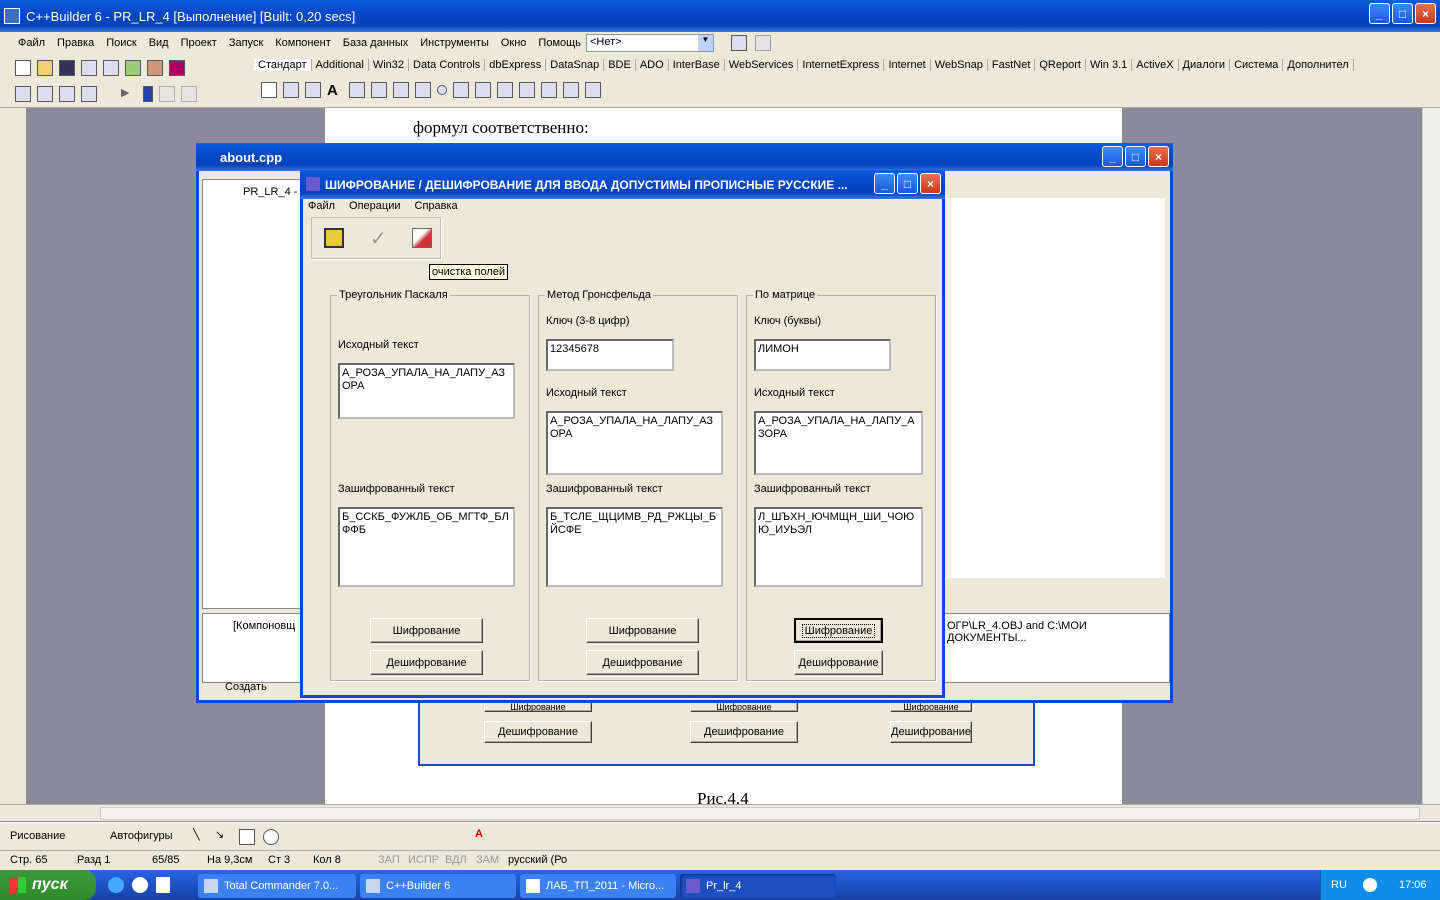 The image size is (1440, 900). What do you see at coordinates (516, 65) in the screenshot?
I see `palette-tab: dbExpress` at bounding box center [516, 65].